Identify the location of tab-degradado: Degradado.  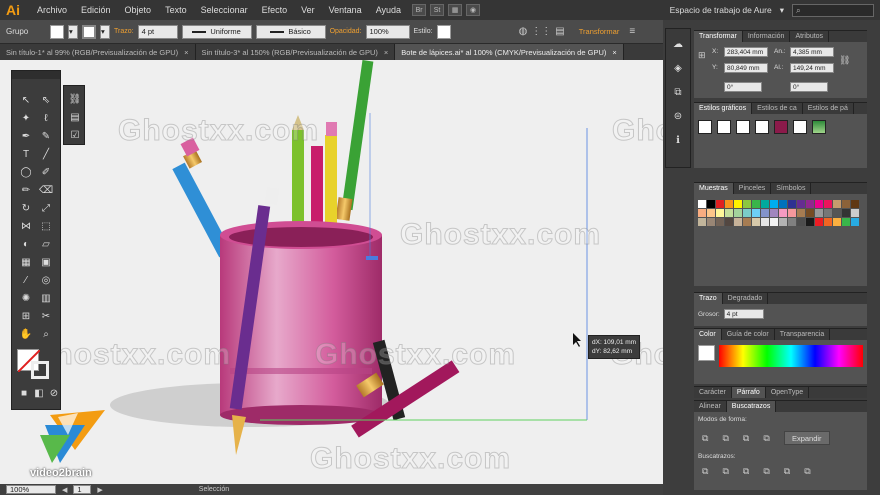
(746, 298).